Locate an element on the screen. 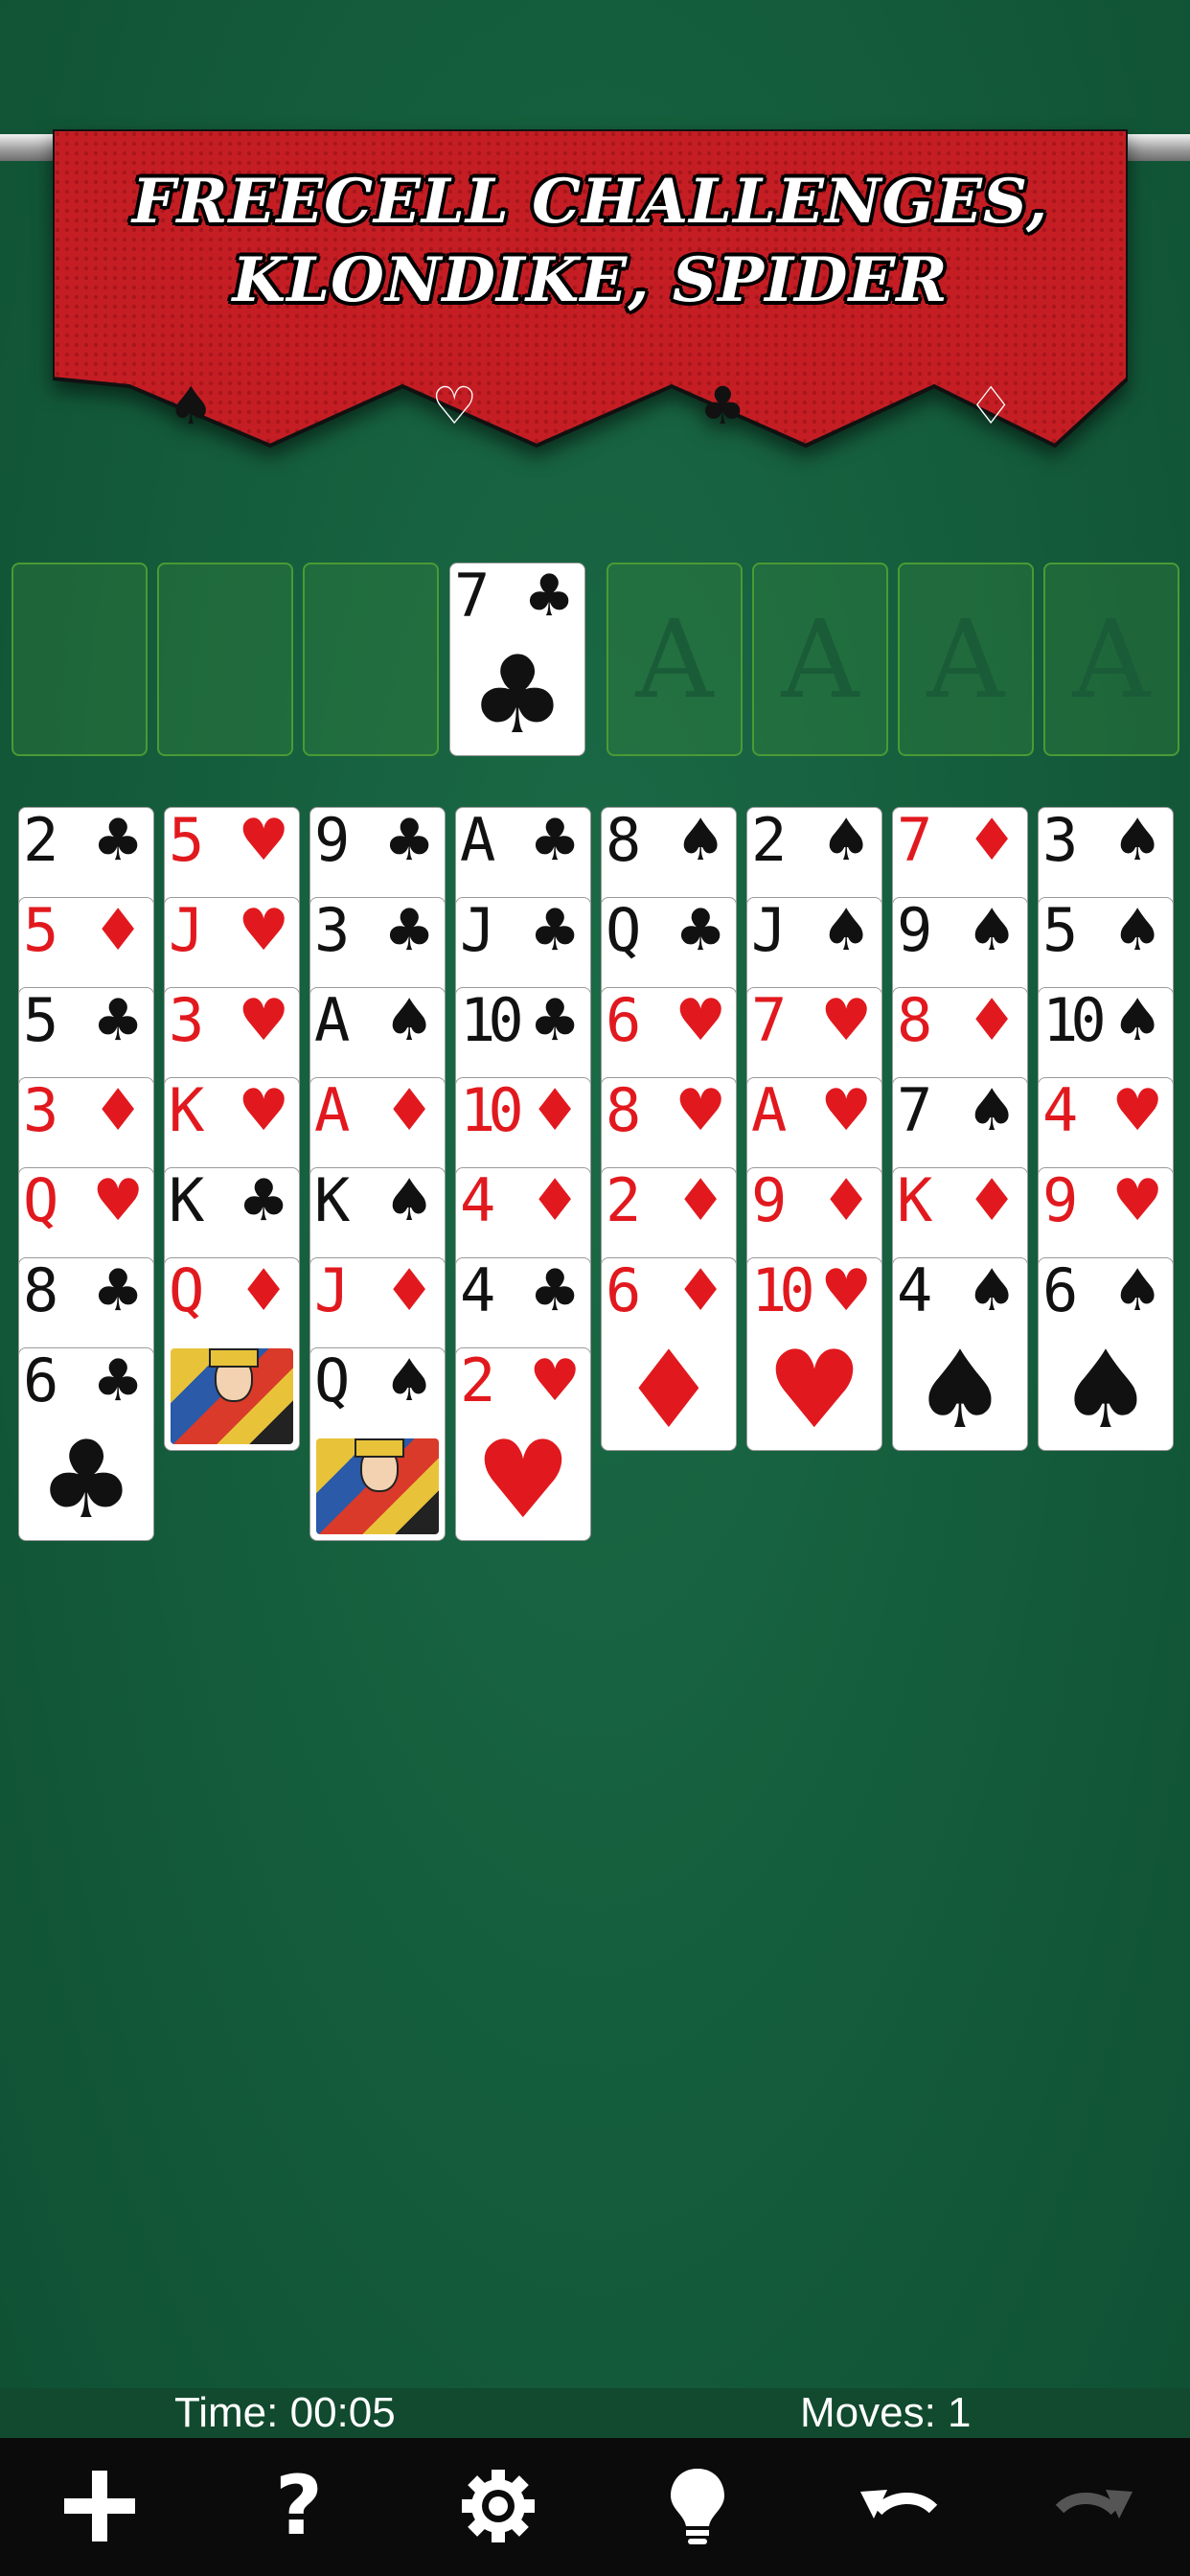  tableau-card: 6 ♣ ♣ is located at coordinates (86, 1444).